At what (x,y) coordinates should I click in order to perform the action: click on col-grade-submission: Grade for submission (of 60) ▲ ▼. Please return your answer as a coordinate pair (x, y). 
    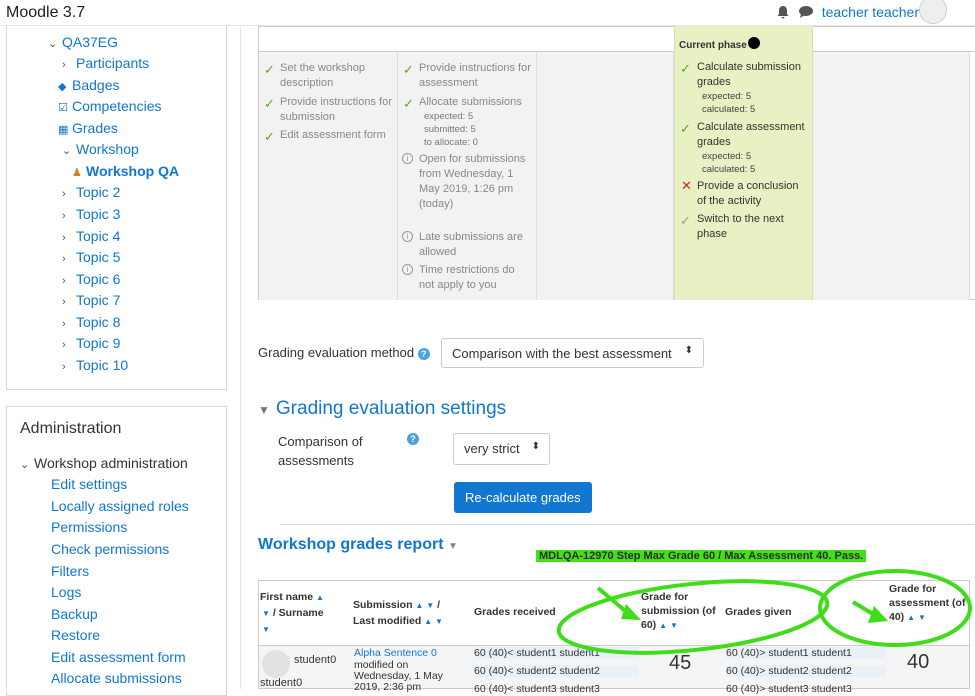
    Looking at the image, I should click on (681, 611).